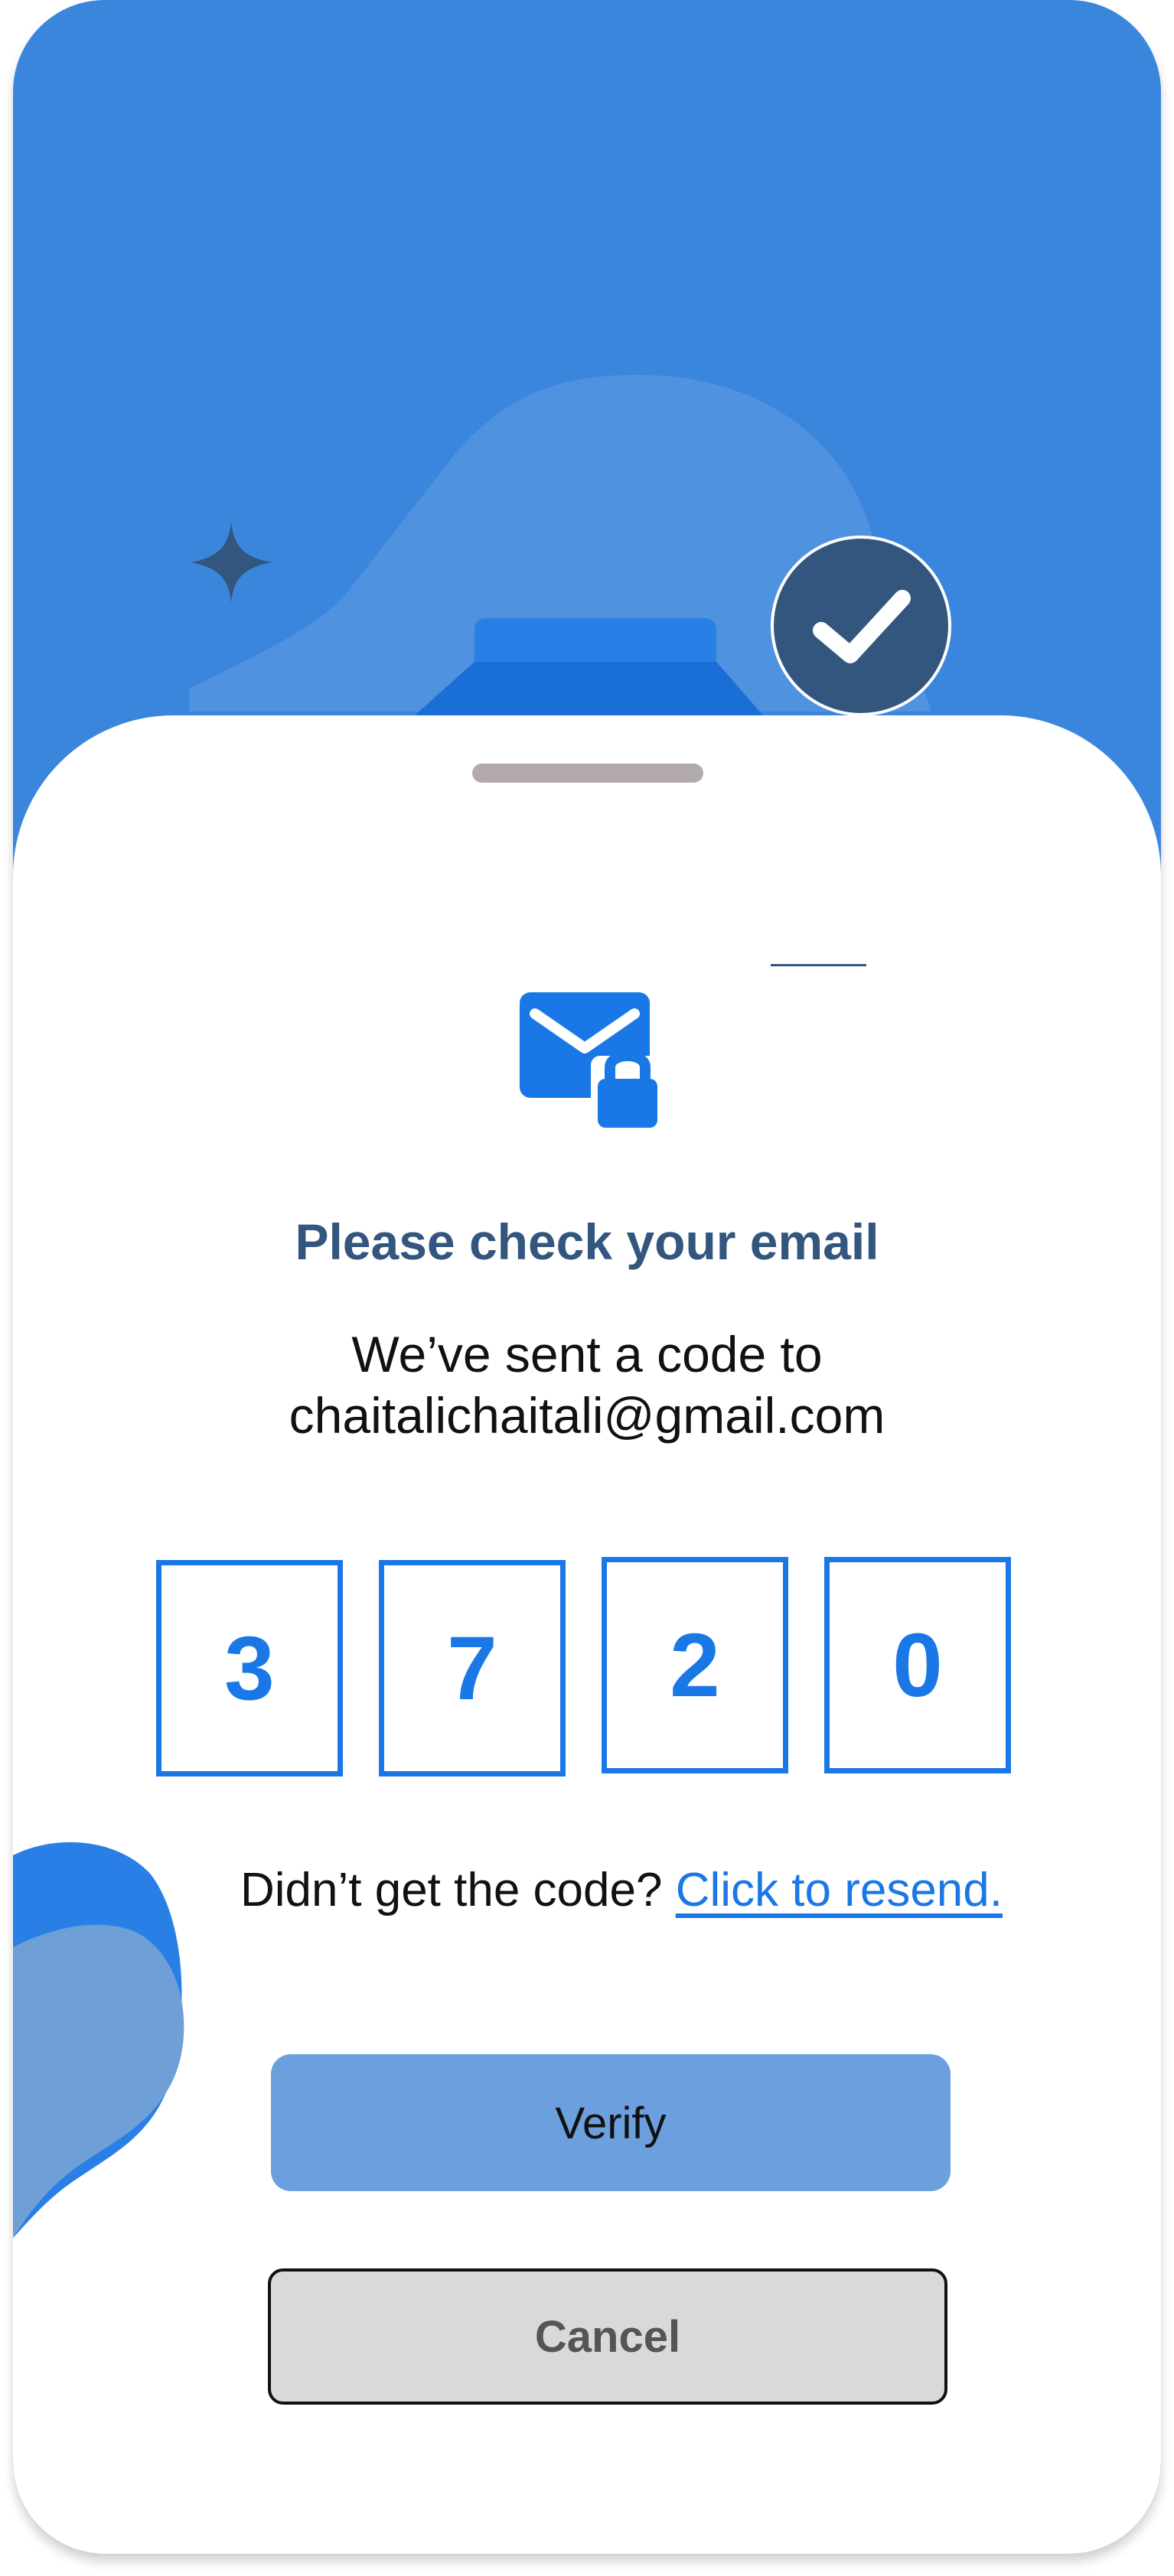  I want to click on resend-row: Didn’t get the code? Click to resend., so click(587, 1890).